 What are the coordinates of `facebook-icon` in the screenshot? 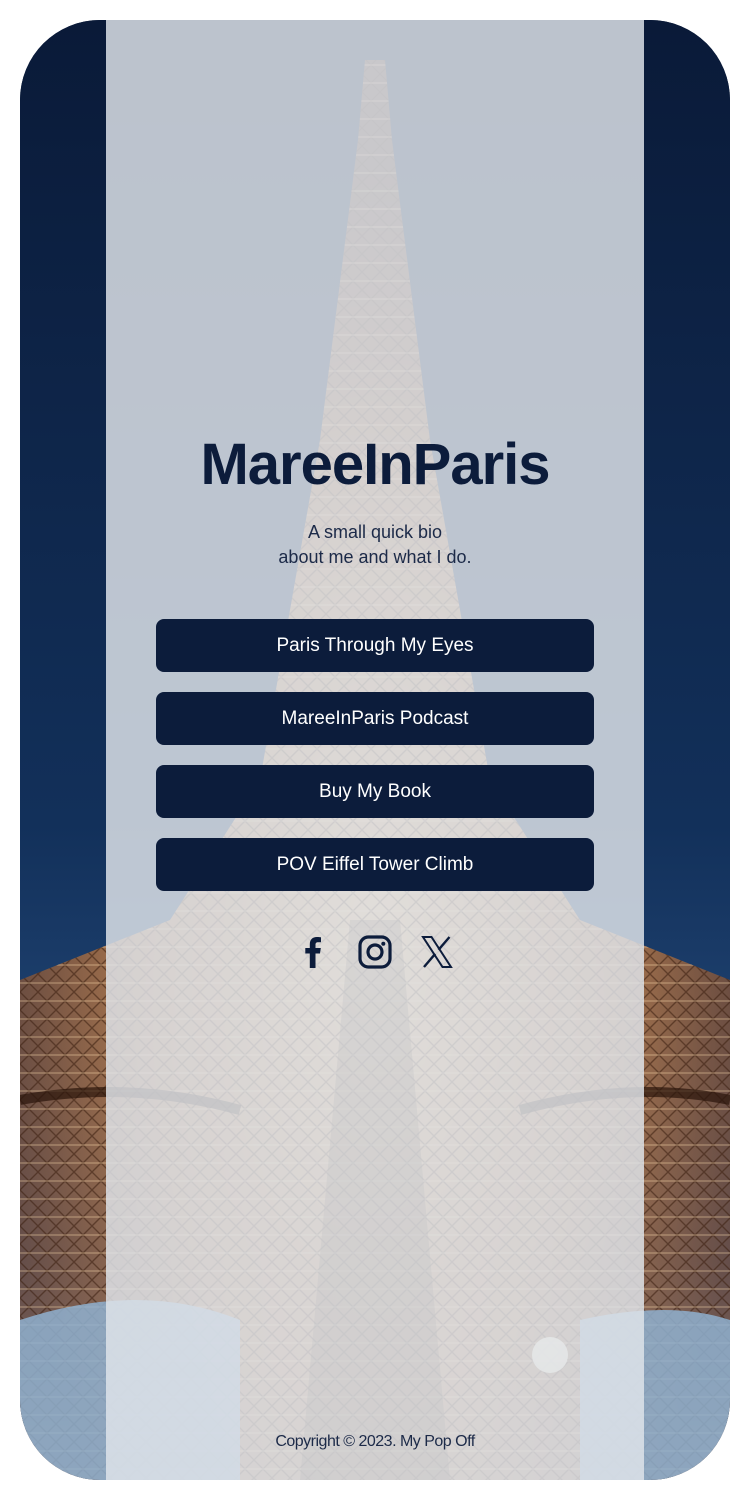 It's located at (313, 952).